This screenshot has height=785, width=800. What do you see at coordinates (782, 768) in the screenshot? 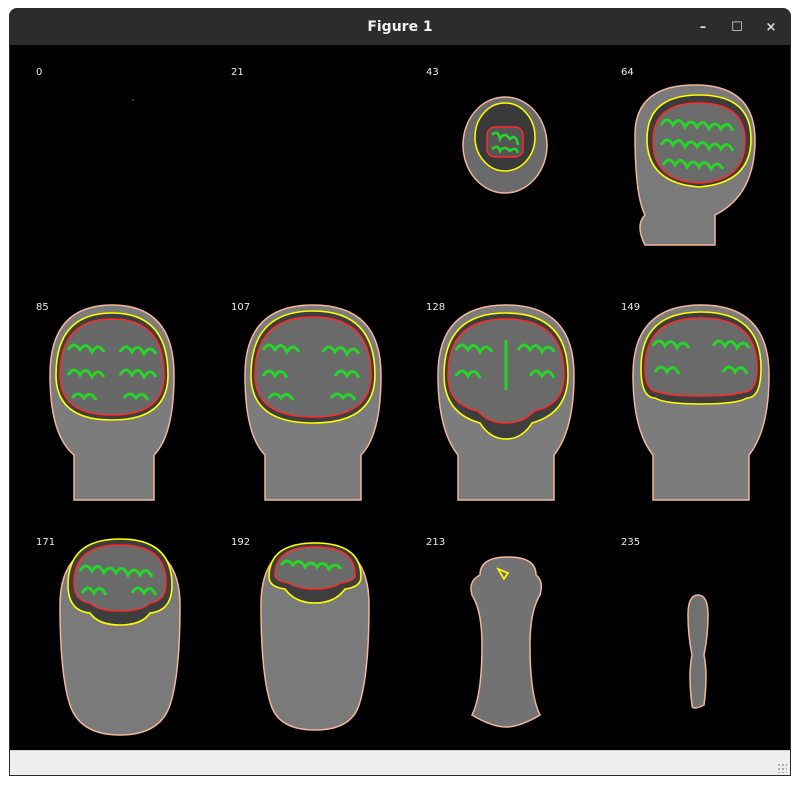
I see `resize-grip-icon` at bounding box center [782, 768].